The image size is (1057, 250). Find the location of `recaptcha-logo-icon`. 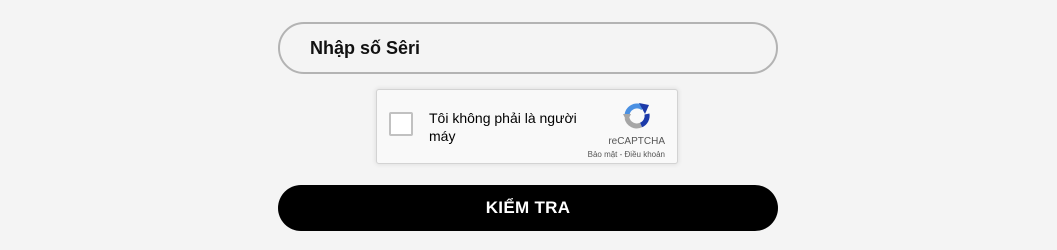

recaptcha-logo-icon is located at coordinates (636, 116).